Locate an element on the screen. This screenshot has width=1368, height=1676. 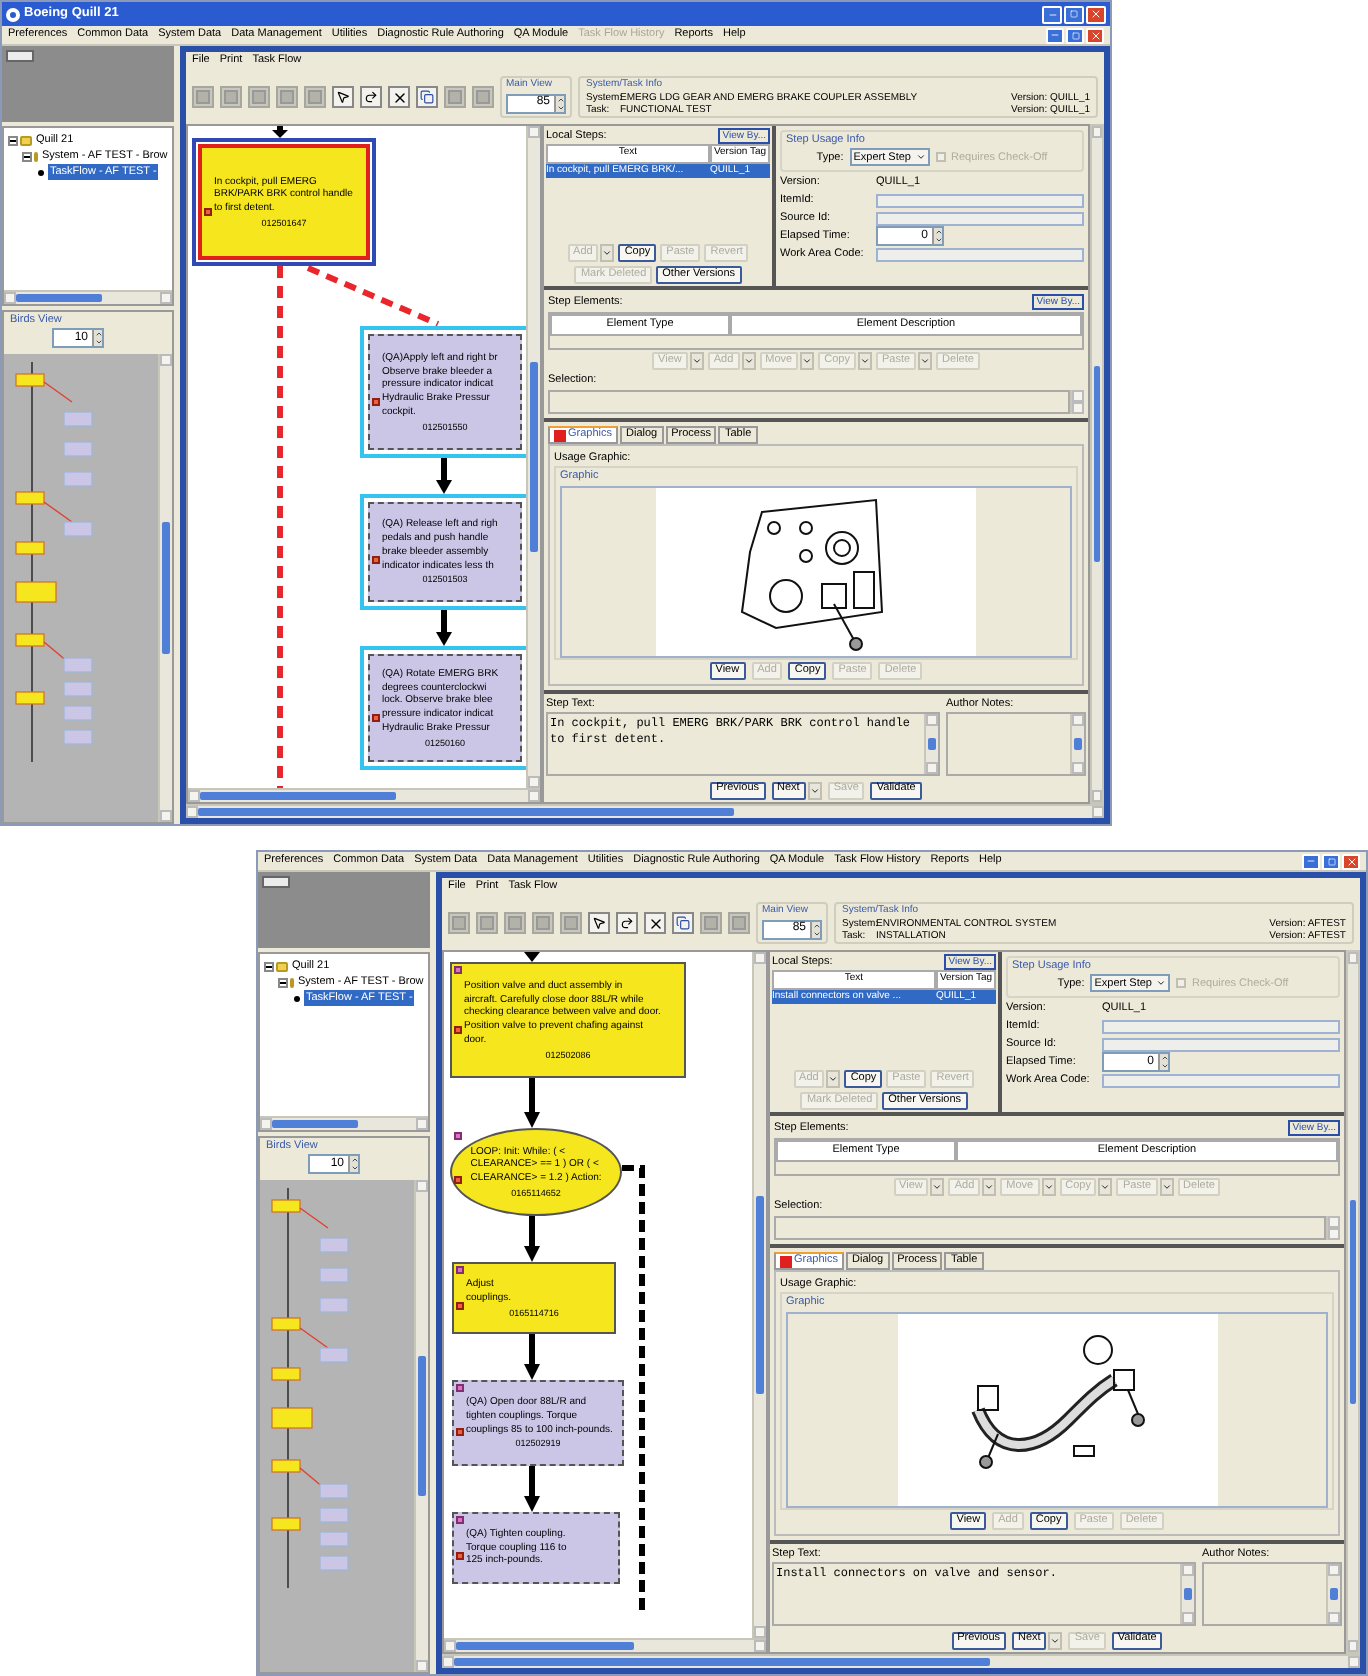
app-icon is located at coordinates (13, 14).